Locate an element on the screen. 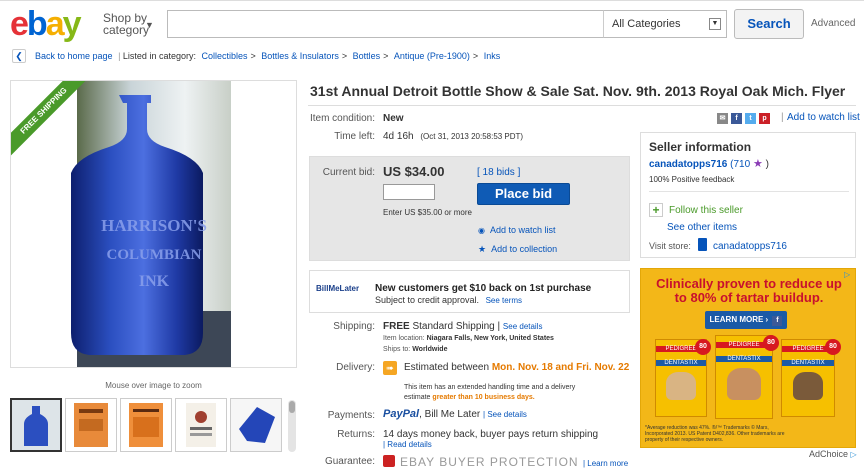 The height and width of the screenshot is (469, 864). thumbnail-scrollbar is located at coordinates (292, 426).